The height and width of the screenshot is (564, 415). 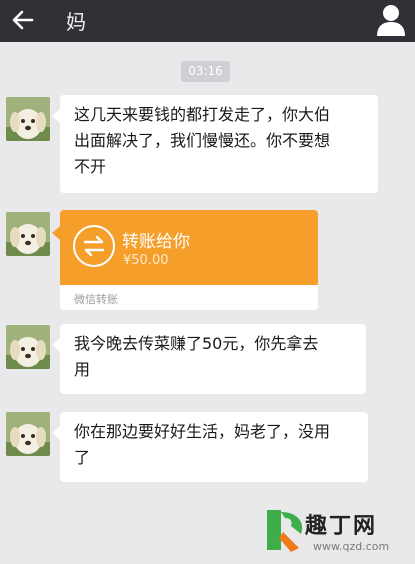 What do you see at coordinates (207, 21) in the screenshot?
I see `top-bar: 妈` at bounding box center [207, 21].